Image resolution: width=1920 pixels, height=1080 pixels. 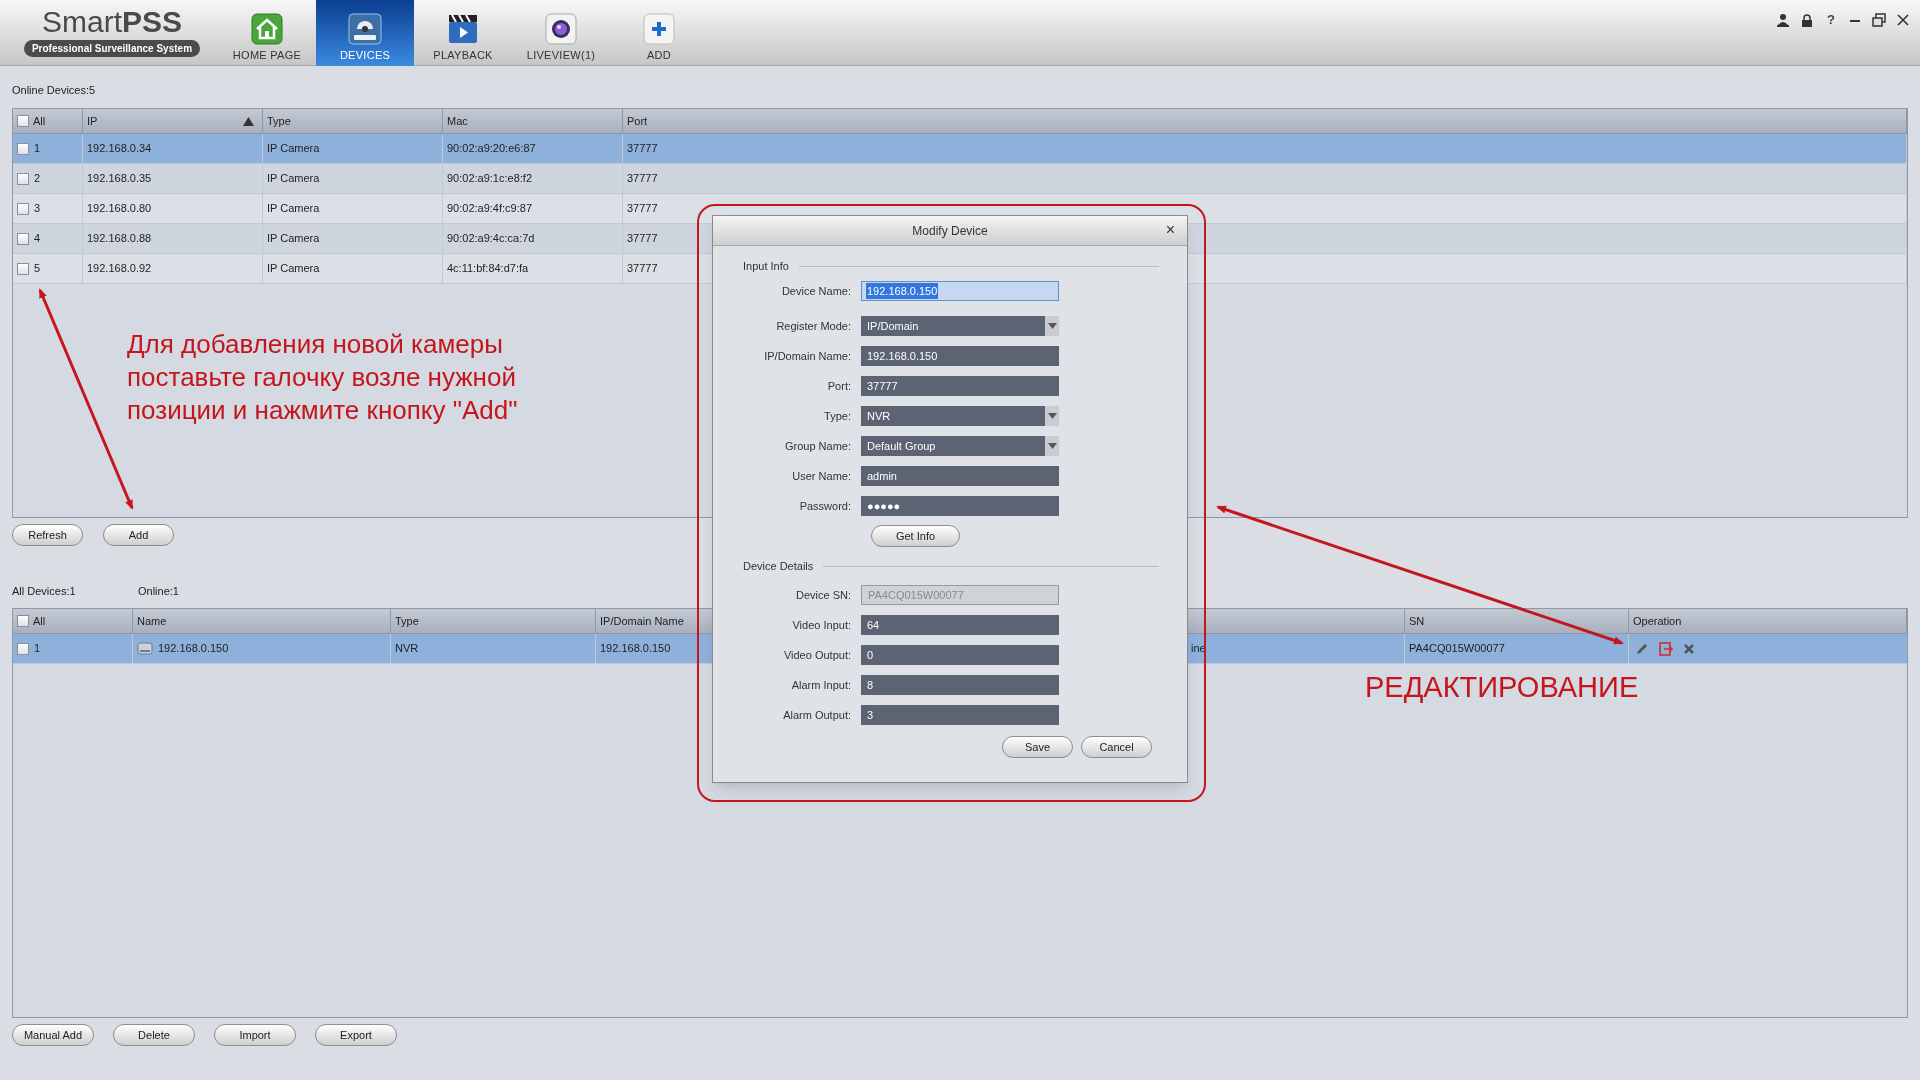 What do you see at coordinates (119, 149) in the screenshot?
I see `table-cell-text: 192.168.0.34` at bounding box center [119, 149].